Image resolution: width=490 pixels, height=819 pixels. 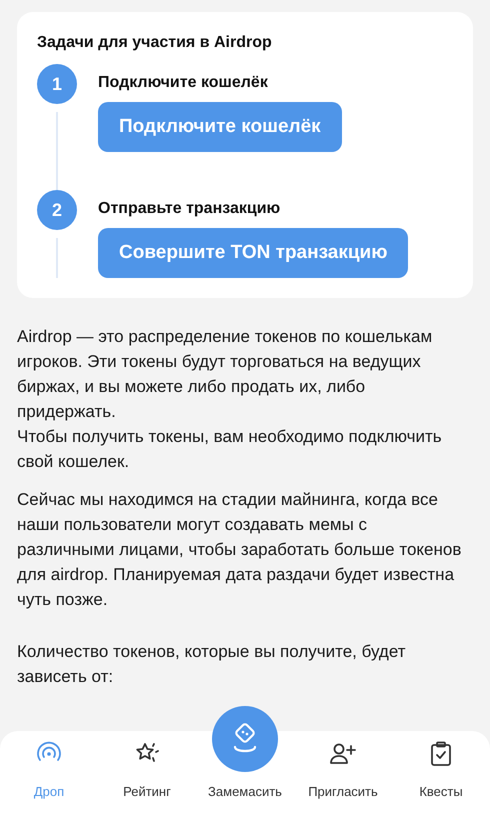 What do you see at coordinates (147, 775) in the screenshot?
I see `nav-tab: Рейтинг` at bounding box center [147, 775].